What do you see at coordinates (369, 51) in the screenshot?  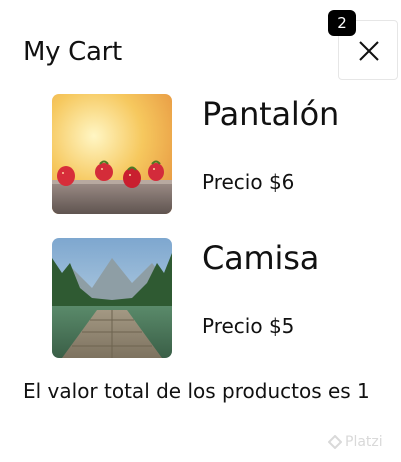 I see `close-icon` at bounding box center [369, 51].